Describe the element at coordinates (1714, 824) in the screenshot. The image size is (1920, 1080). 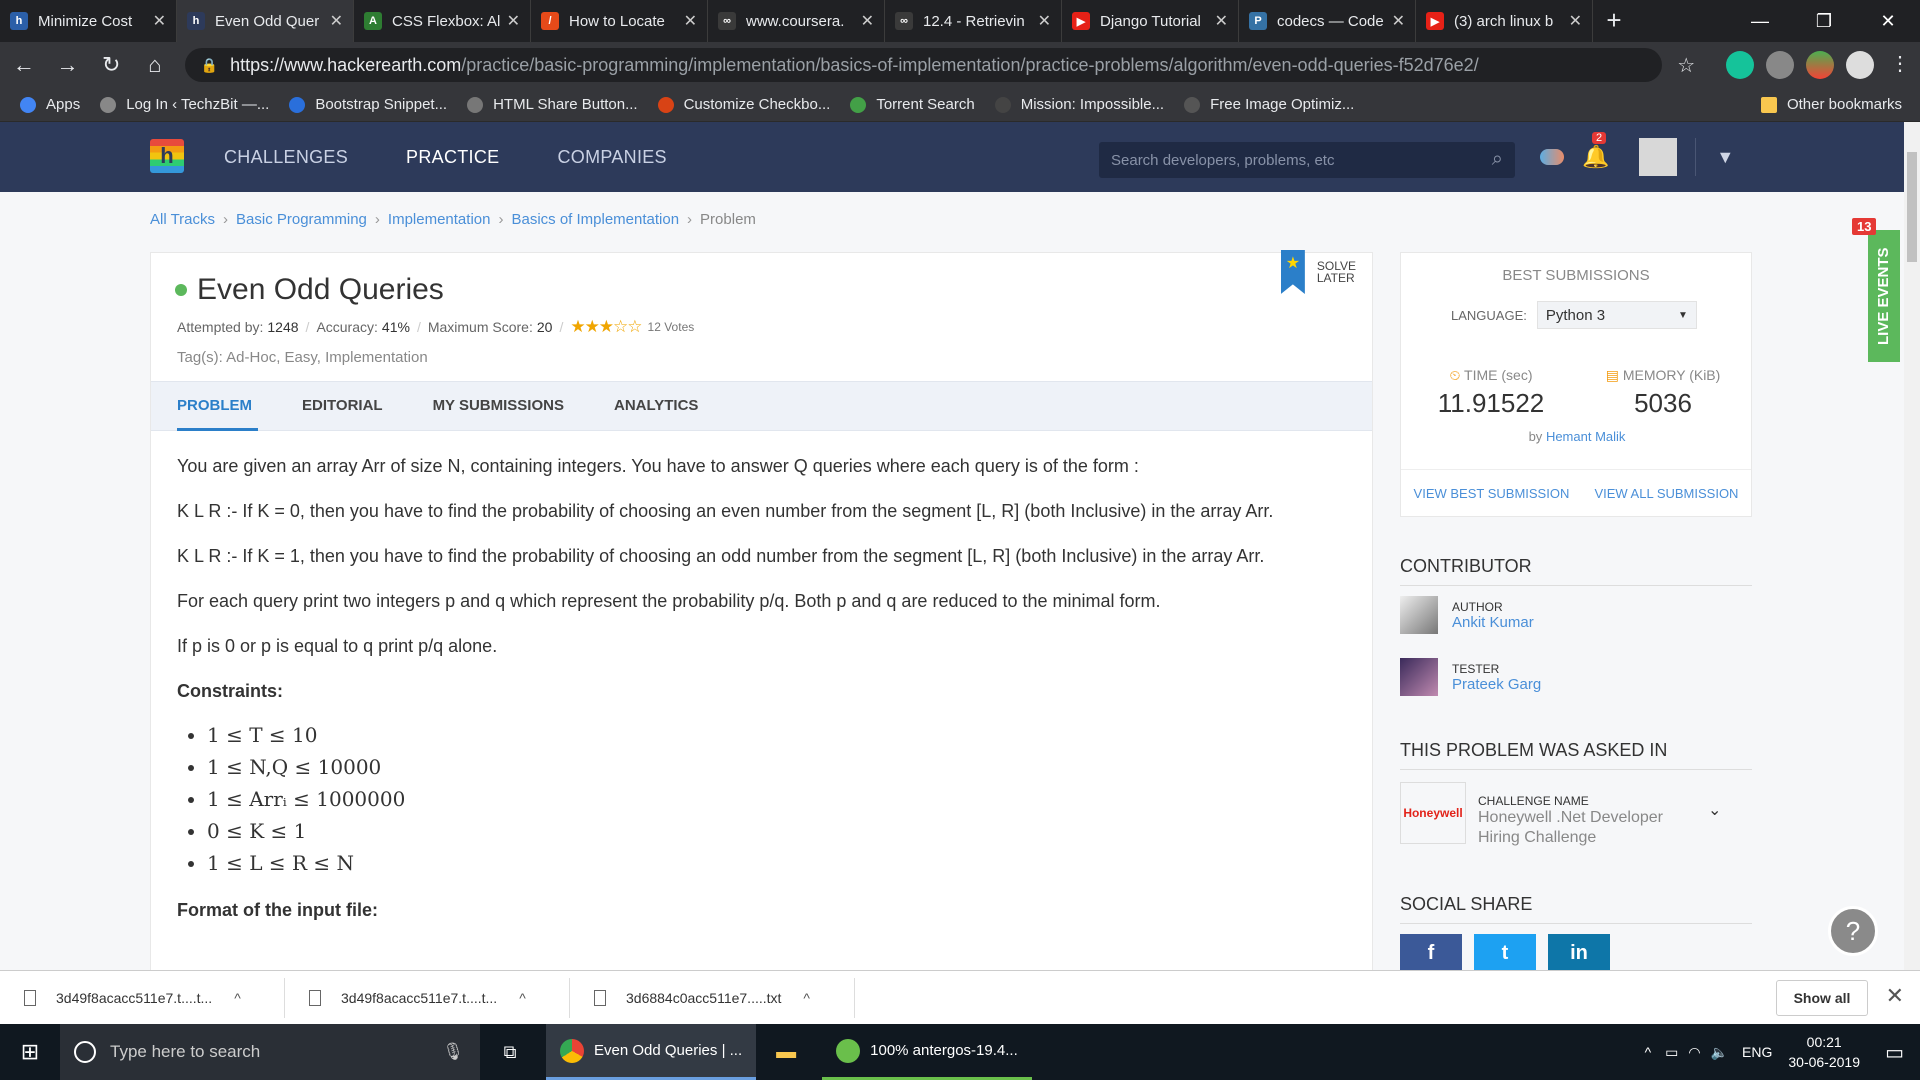
I see `chevron-down-icon: ⌄` at that location.